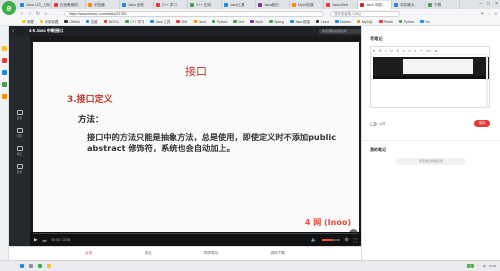  What do you see at coordinates (239, 5) in the screenshot?
I see `browser-tab: Java工具` at bounding box center [239, 5].